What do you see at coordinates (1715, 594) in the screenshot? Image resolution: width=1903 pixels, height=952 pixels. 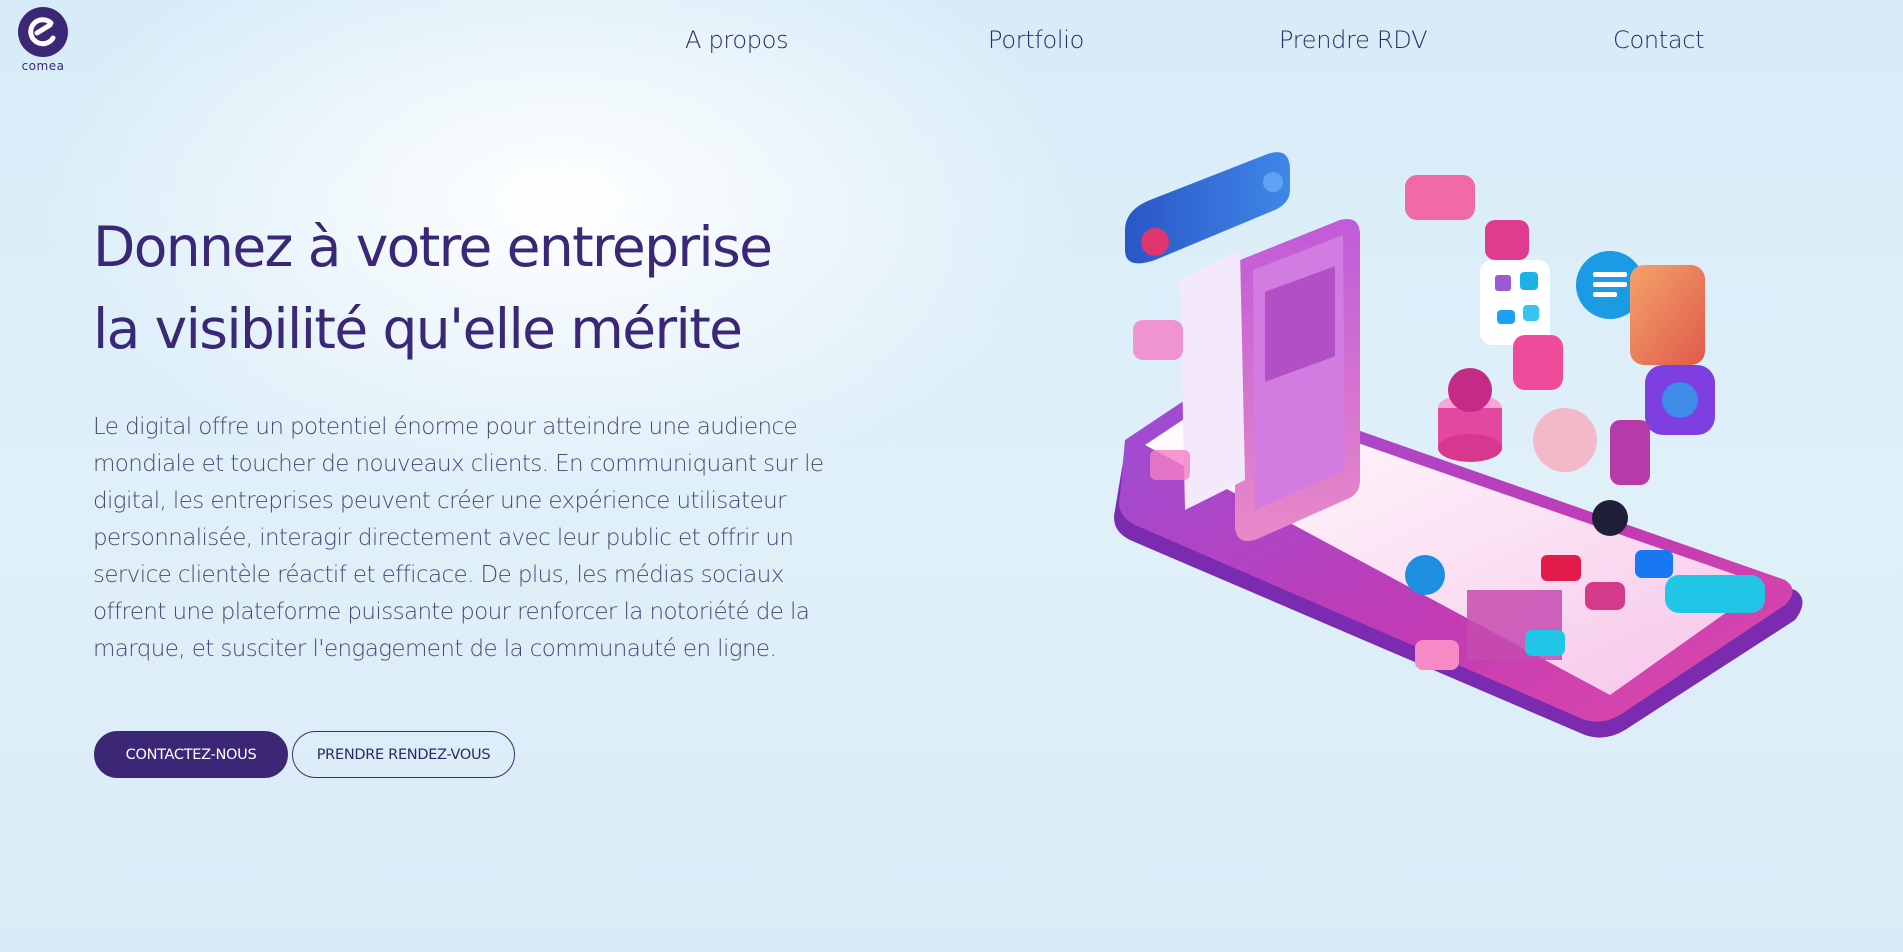 I see `screen-cta-shape` at bounding box center [1715, 594].